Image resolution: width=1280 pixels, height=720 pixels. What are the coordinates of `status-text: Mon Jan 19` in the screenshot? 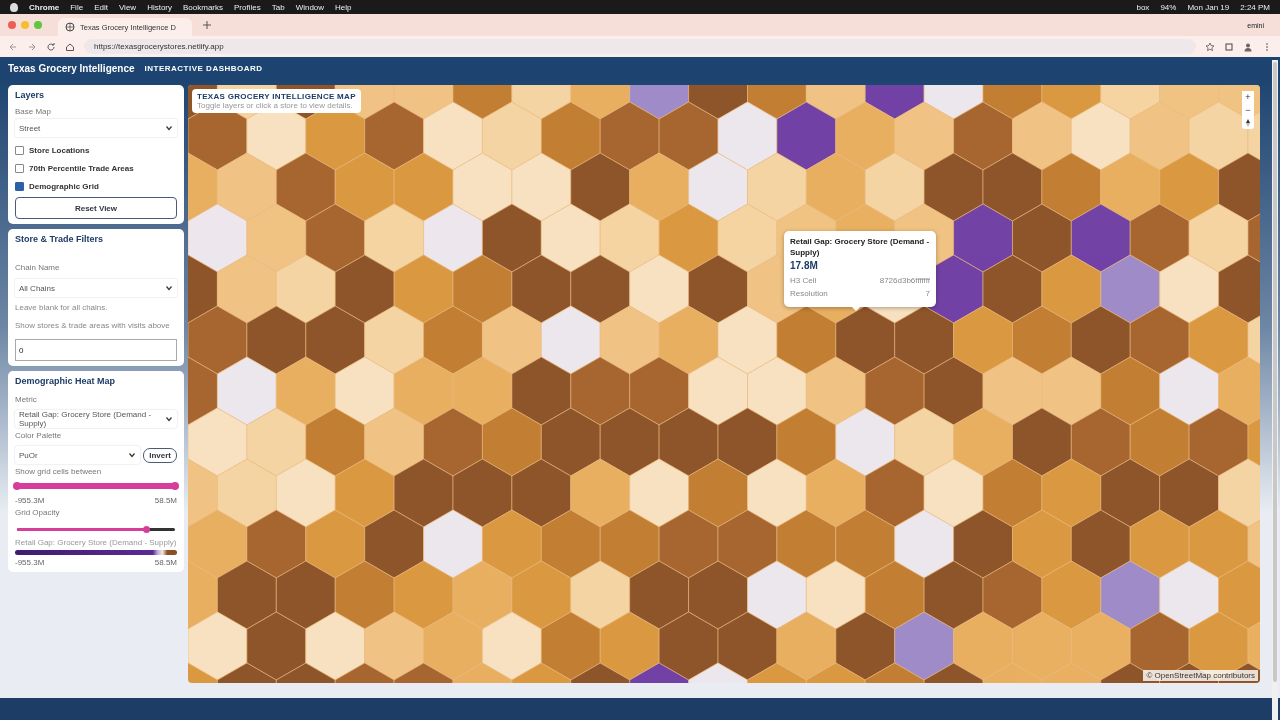 It's located at (1208, 7).